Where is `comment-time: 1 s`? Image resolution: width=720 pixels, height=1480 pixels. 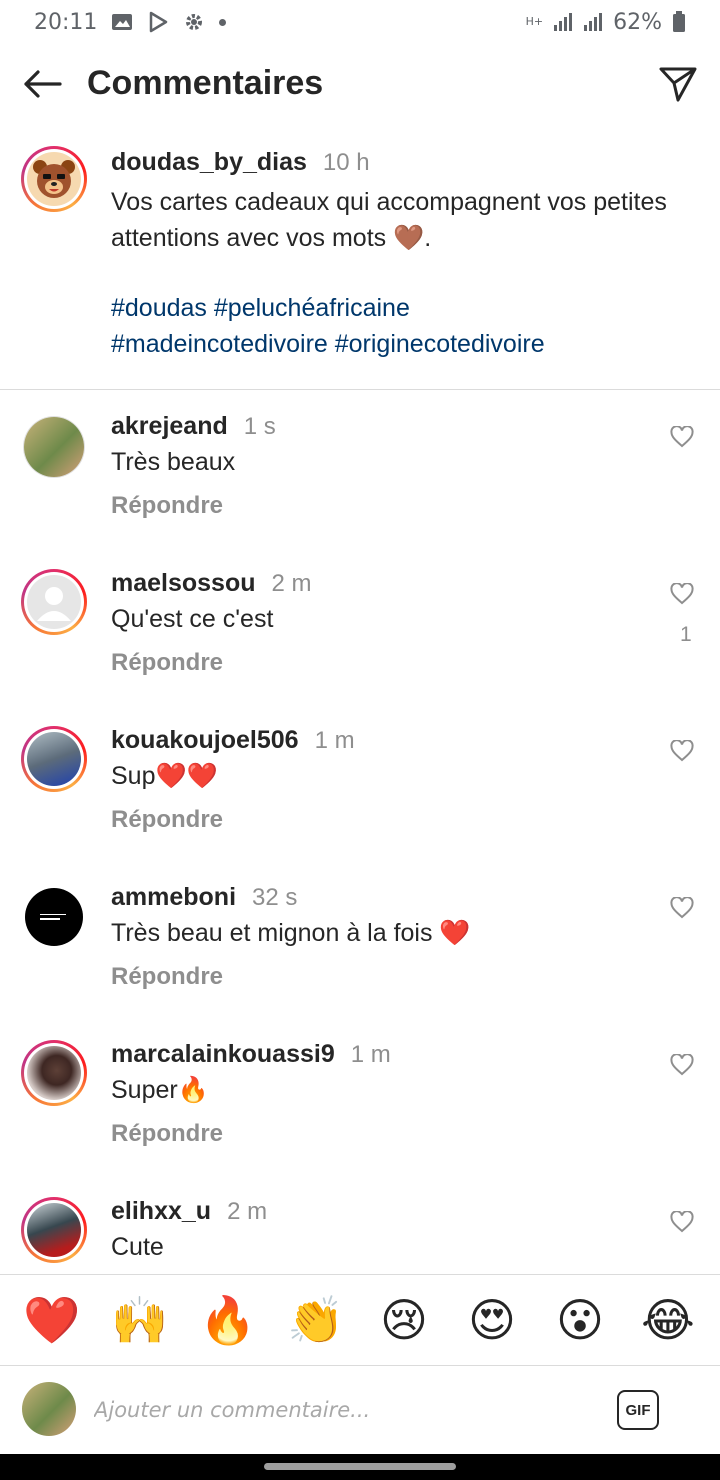 comment-time: 1 s is located at coordinates (259, 426).